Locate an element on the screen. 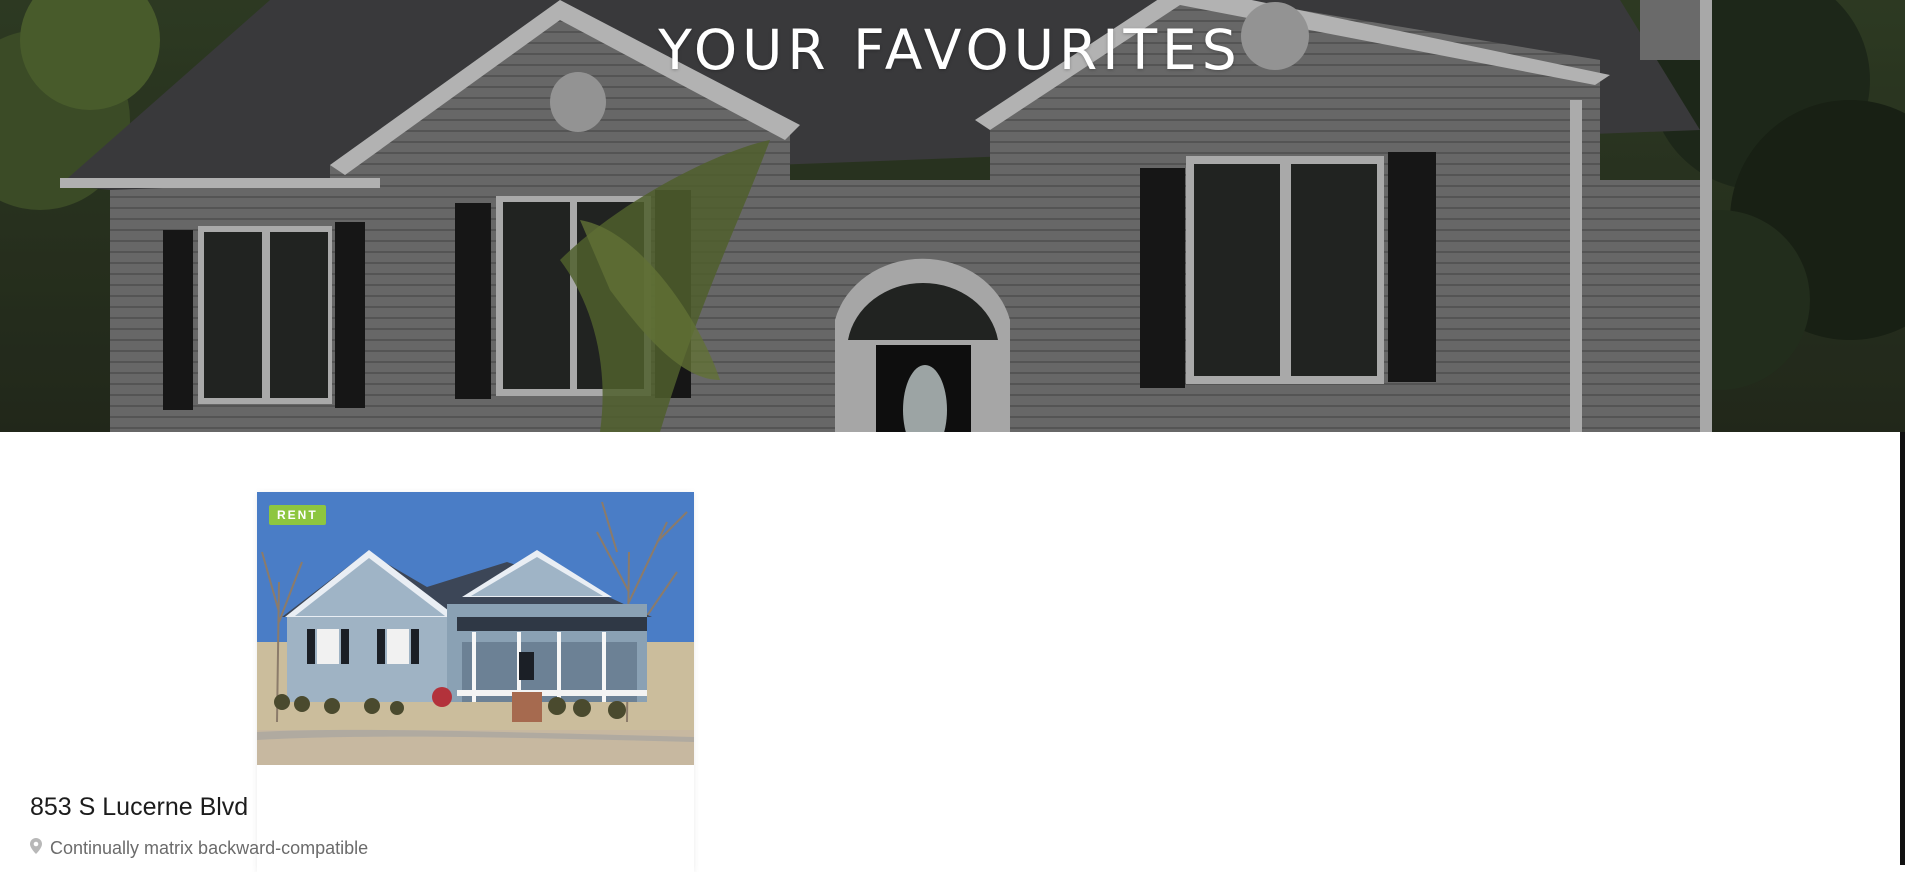  map-pin-icon is located at coordinates (36, 848).